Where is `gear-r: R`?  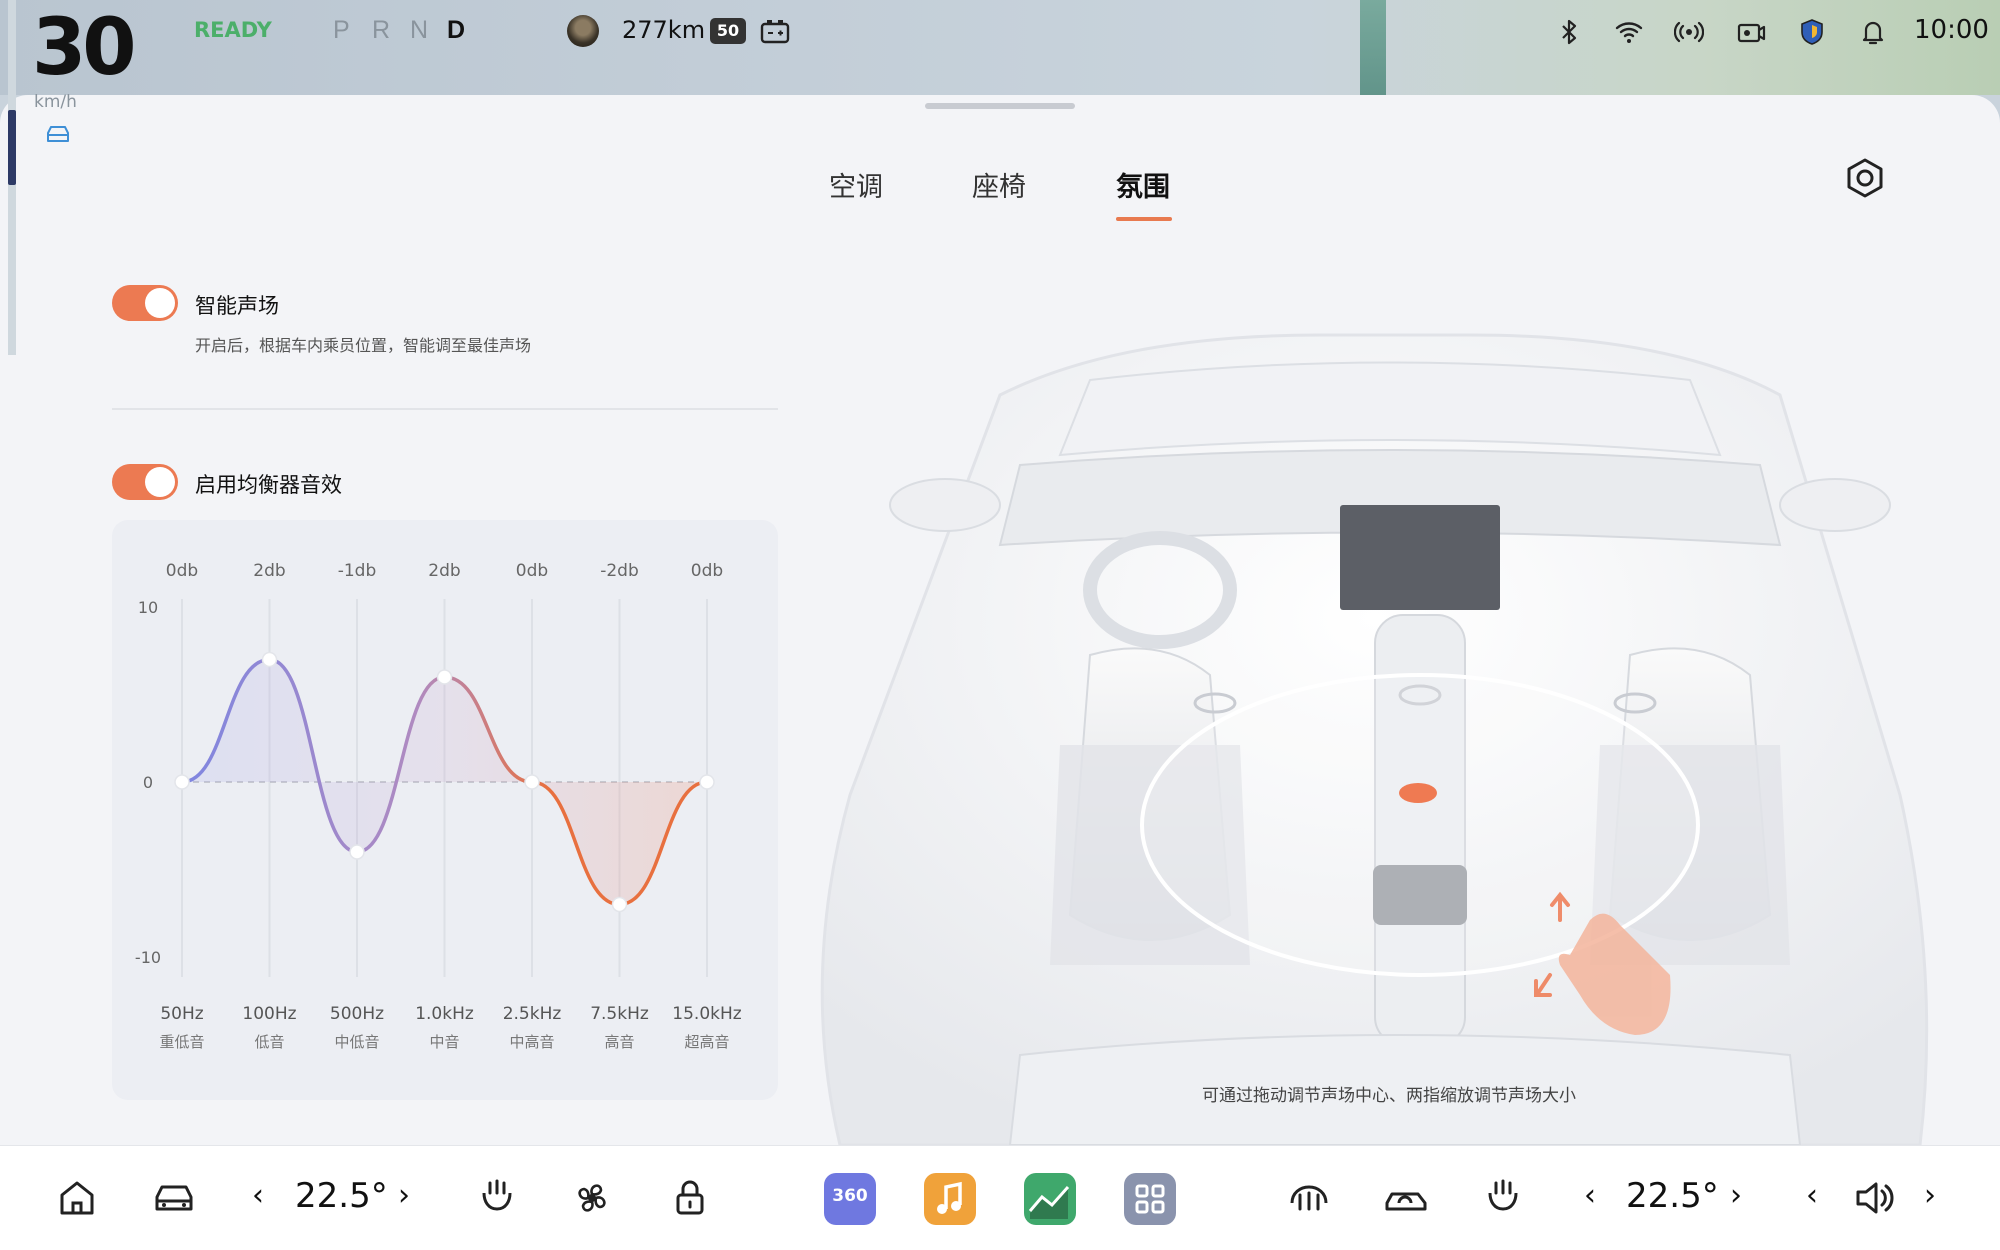
gear-r: R is located at coordinates (381, 30).